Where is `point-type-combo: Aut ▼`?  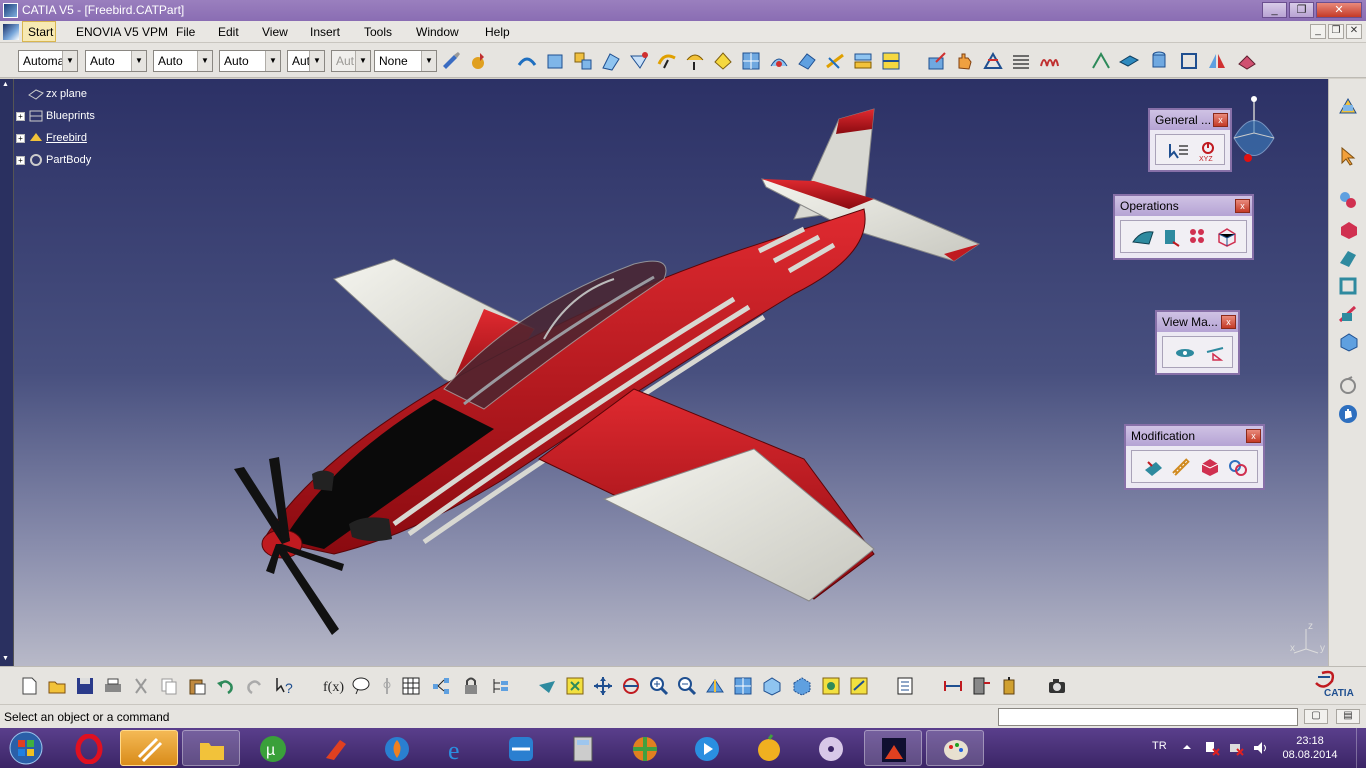 point-type-combo: Aut ▼ is located at coordinates (306, 61).